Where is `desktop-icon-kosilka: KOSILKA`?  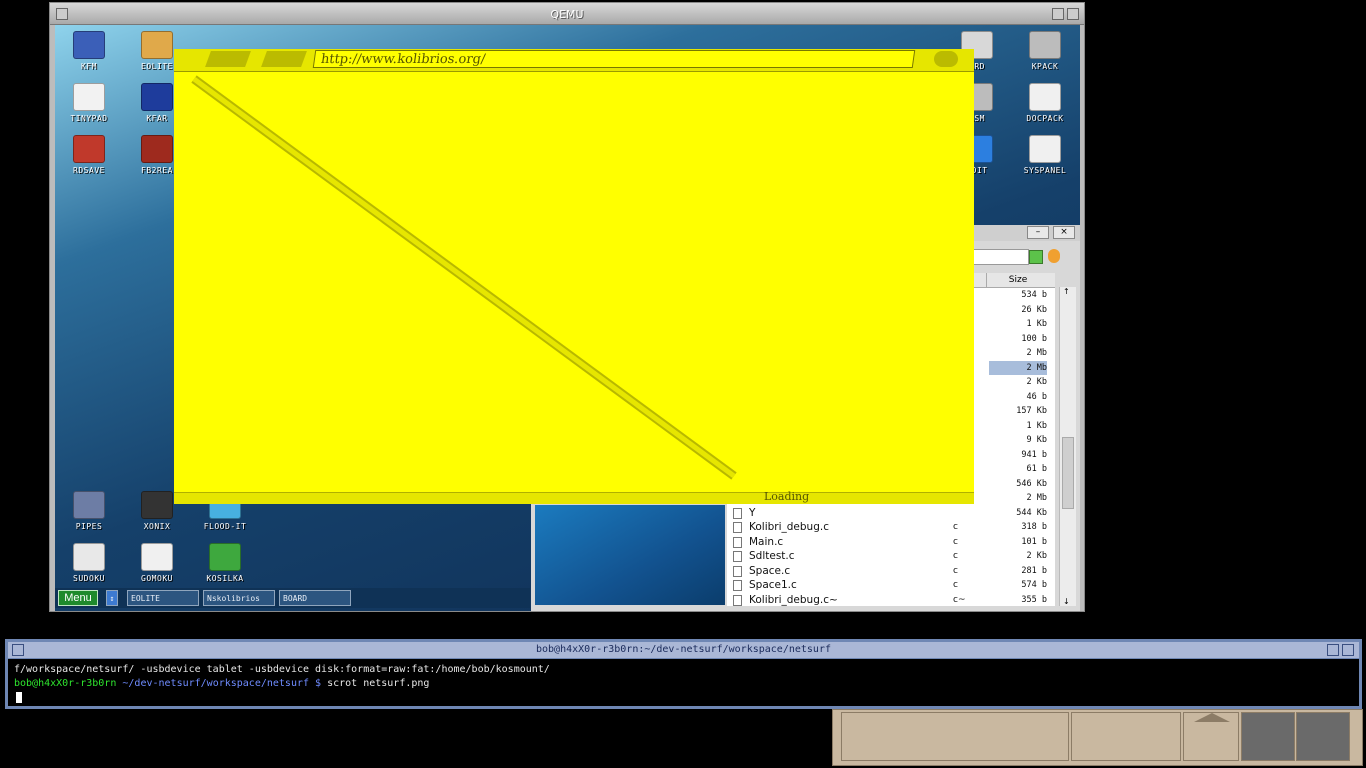 desktop-icon-kosilka: KOSILKA is located at coordinates (225, 563).